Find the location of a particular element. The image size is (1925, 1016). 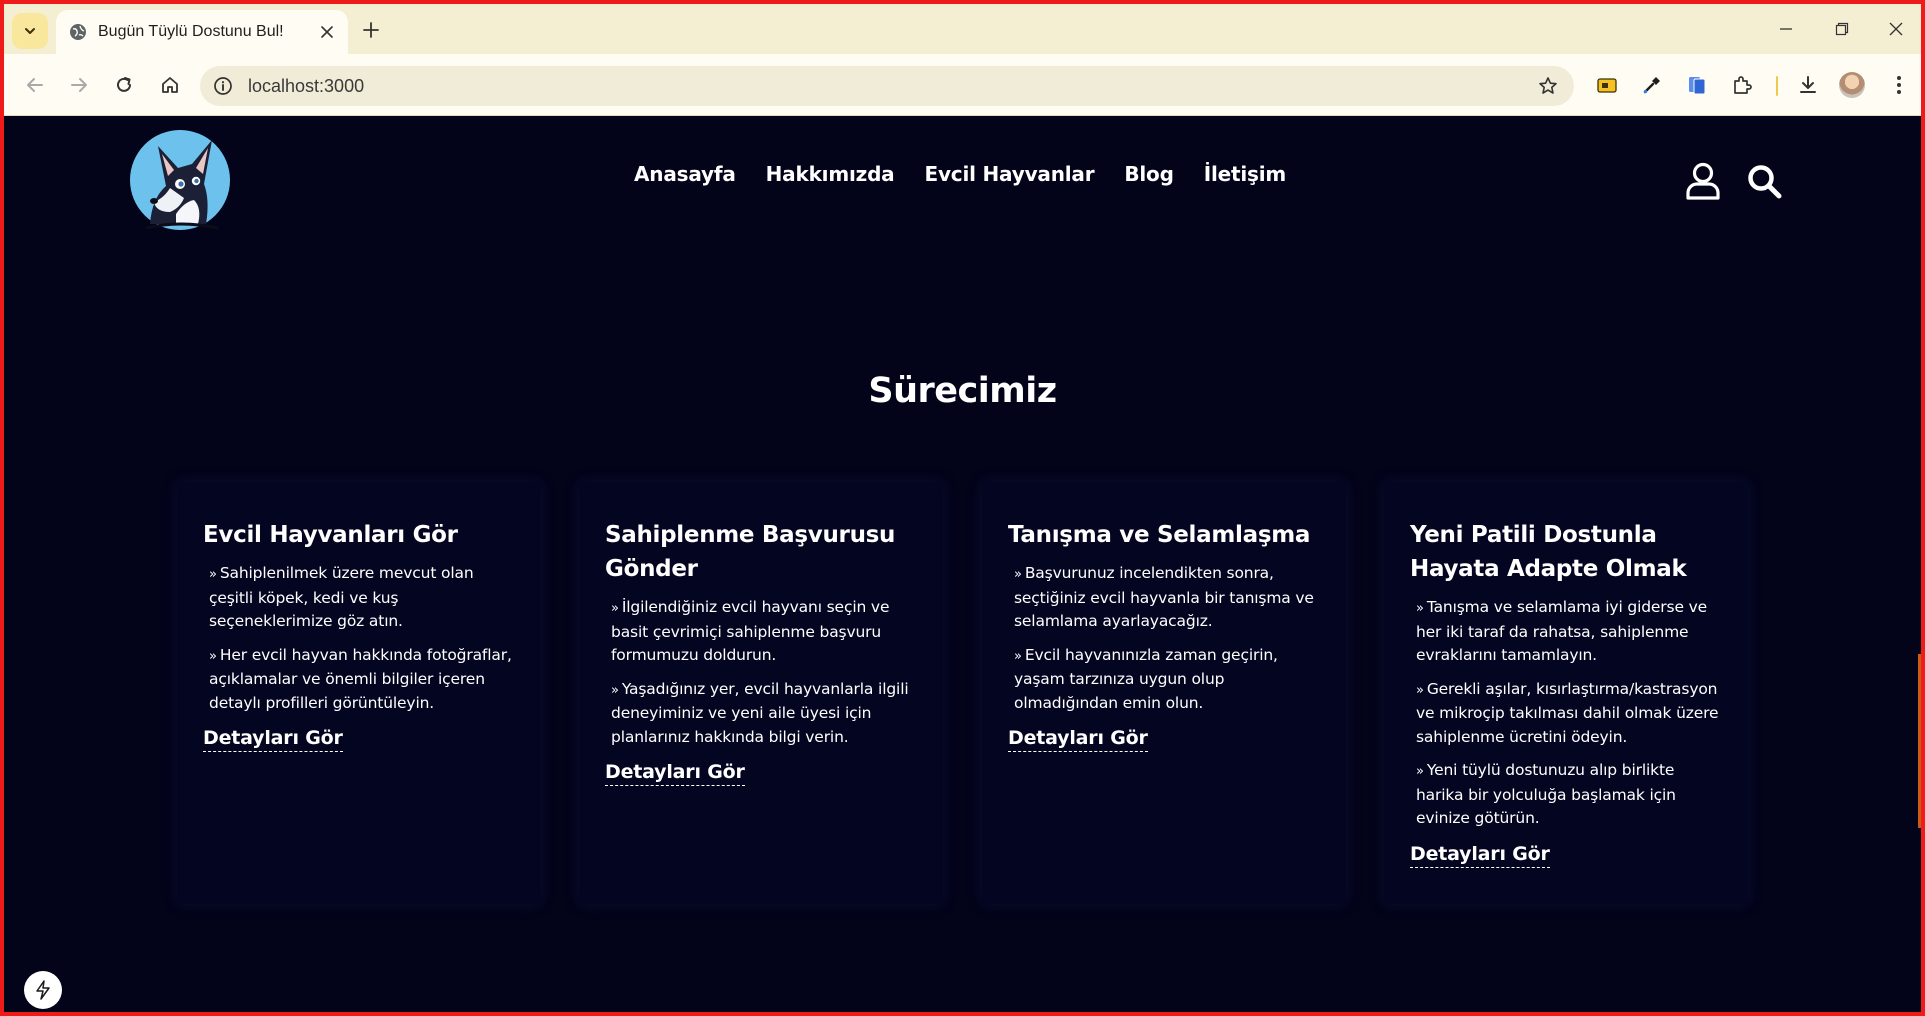

chevron-down-icon is located at coordinates (30, 31).